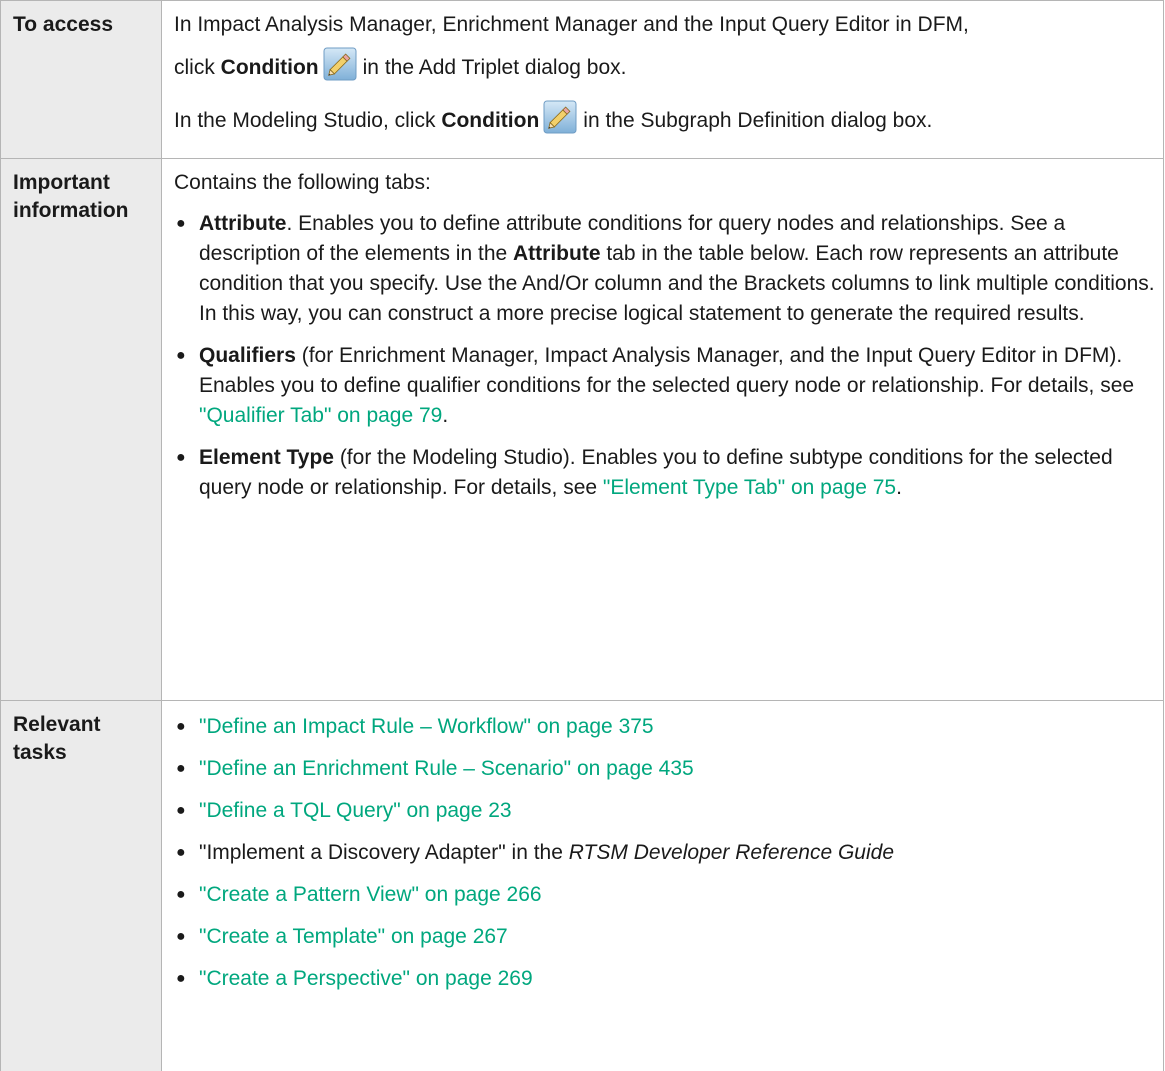 The image size is (1165, 1071). I want to click on info-intro: Contains the following tabs:, so click(302, 182).